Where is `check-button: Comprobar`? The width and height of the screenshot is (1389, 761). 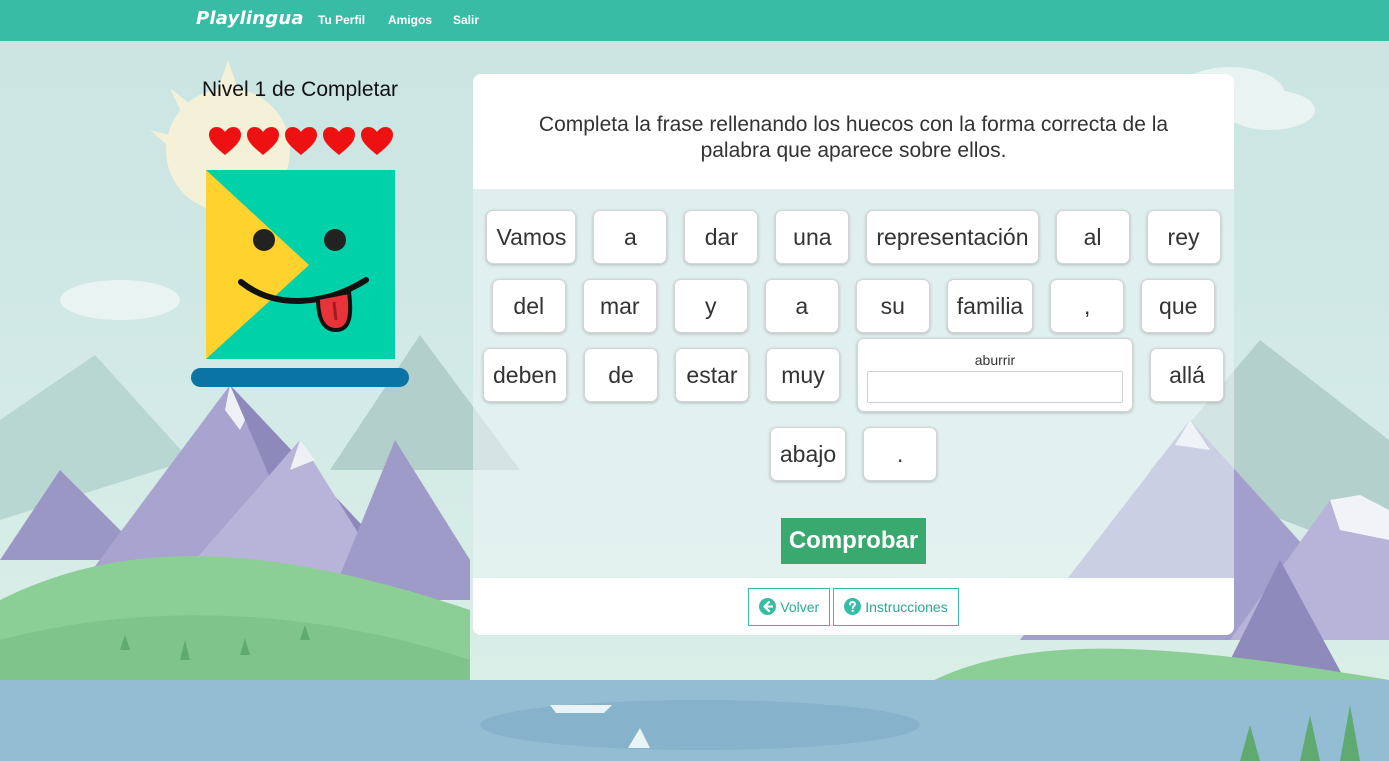 check-button: Comprobar is located at coordinates (853, 541).